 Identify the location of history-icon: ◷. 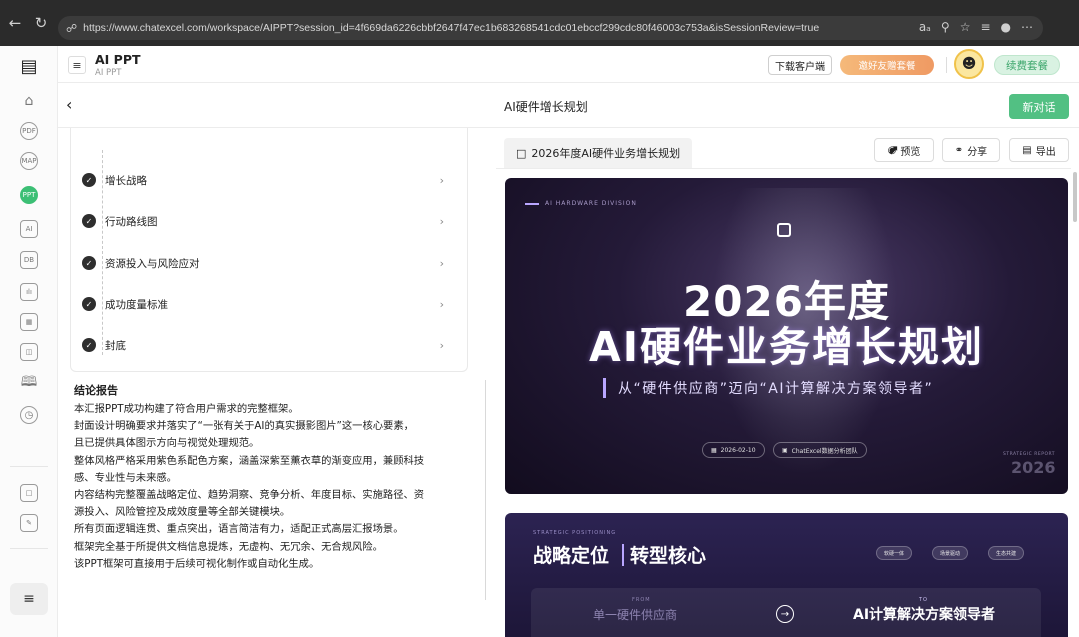
(29, 415).